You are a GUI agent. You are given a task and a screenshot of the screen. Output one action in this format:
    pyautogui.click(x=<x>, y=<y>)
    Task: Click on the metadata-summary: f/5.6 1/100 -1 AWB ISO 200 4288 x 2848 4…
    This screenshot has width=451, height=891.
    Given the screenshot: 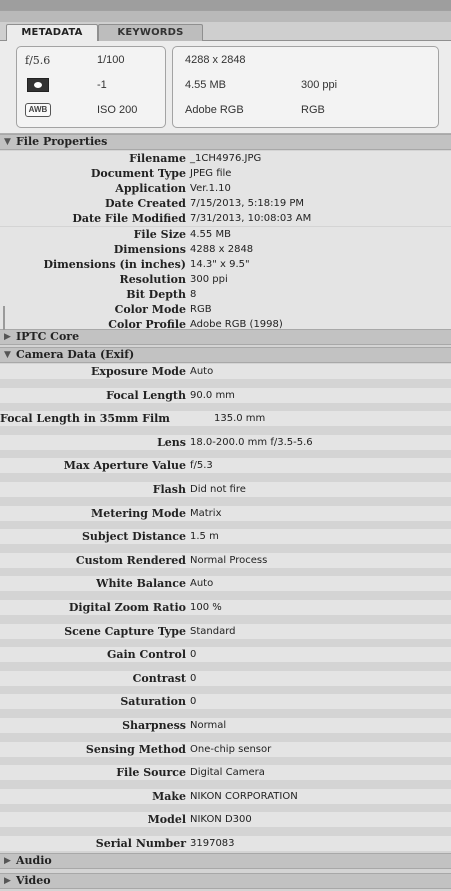 What is the action you would take?
    pyautogui.click(x=225, y=87)
    